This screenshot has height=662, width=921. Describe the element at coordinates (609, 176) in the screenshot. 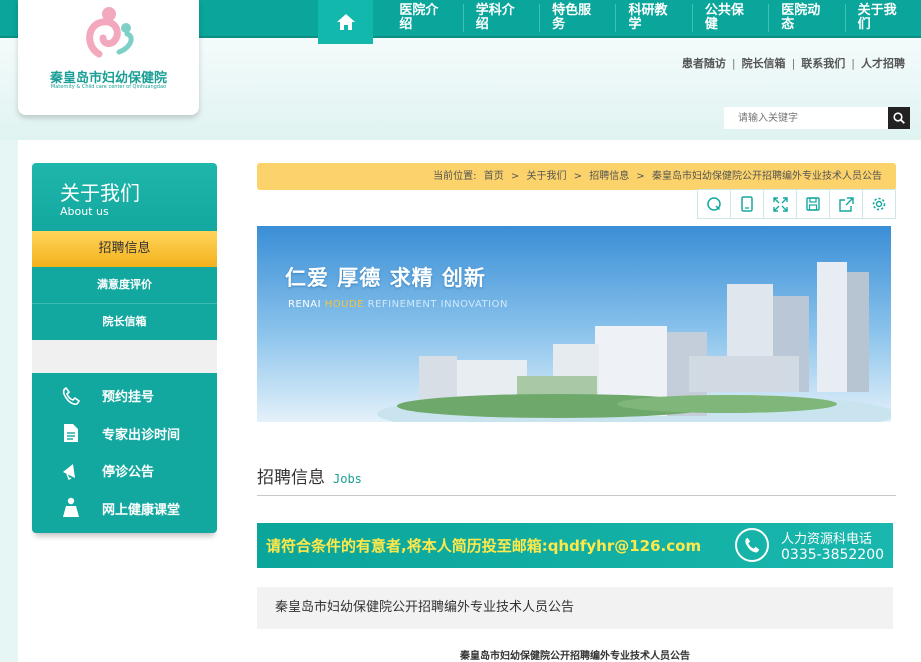

I see `breadcrumb-recruitment: 招聘信息` at that location.